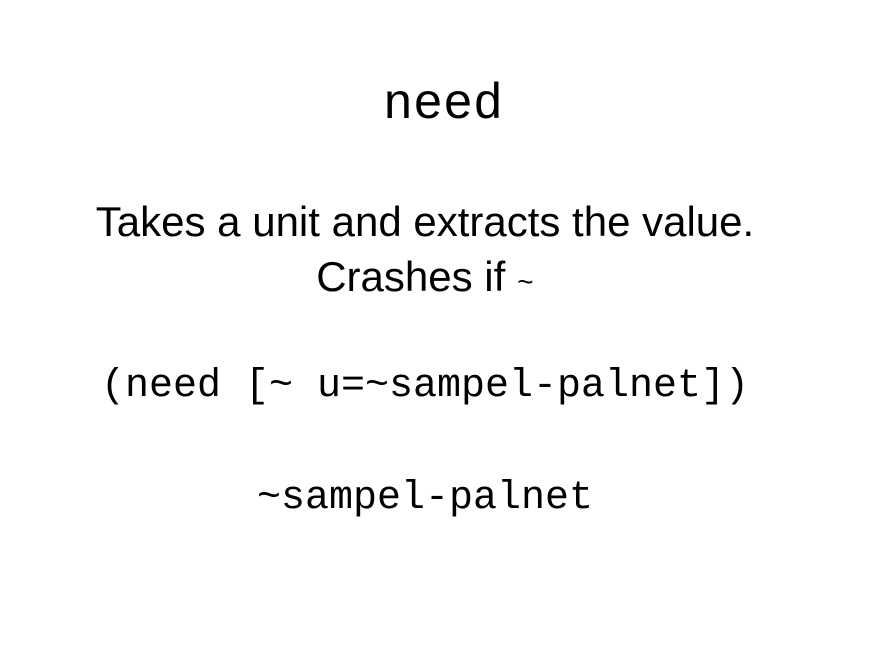  What do you see at coordinates (425, 386) in the screenshot?
I see `example-input-code: (need [~ u=~sampel-palnet])` at bounding box center [425, 386].